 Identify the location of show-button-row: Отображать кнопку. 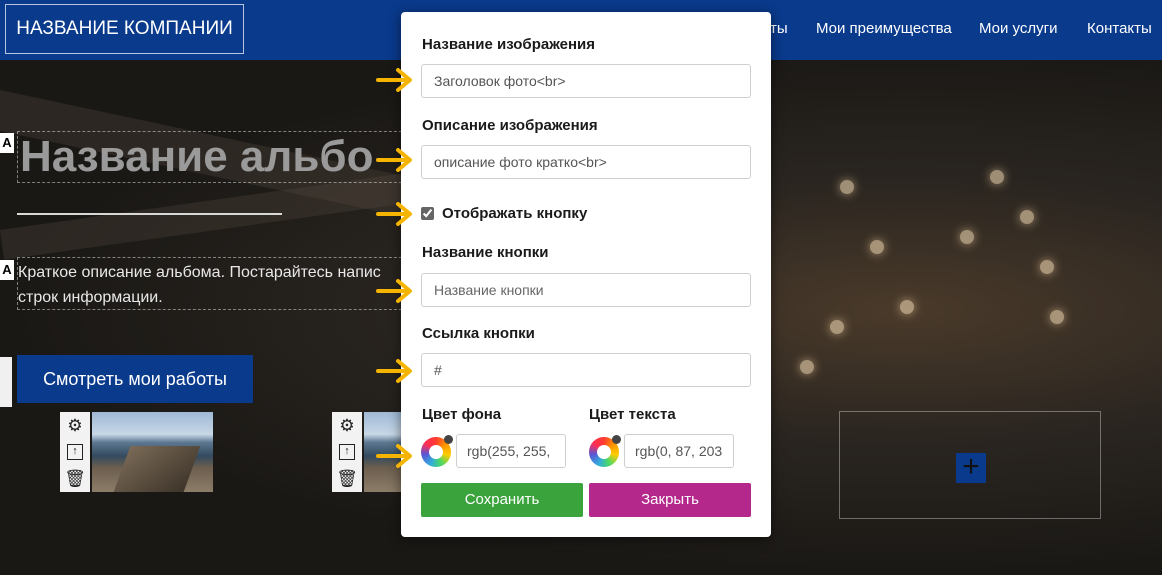
(504, 213).